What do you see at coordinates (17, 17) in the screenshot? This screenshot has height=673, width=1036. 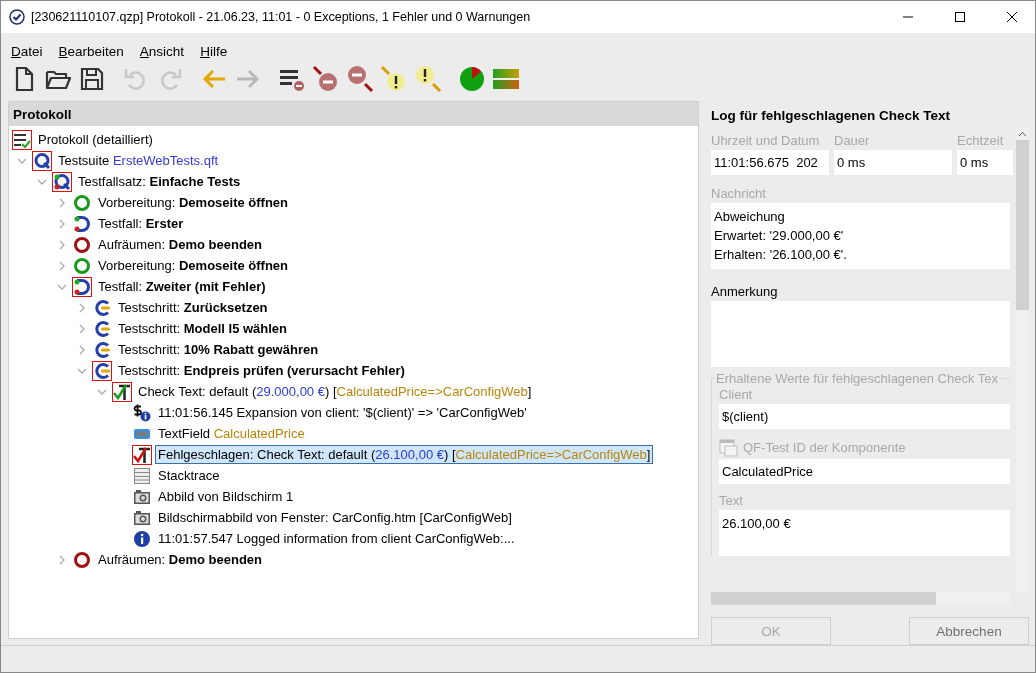 I see `check-circle-icon` at bounding box center [17, 17].